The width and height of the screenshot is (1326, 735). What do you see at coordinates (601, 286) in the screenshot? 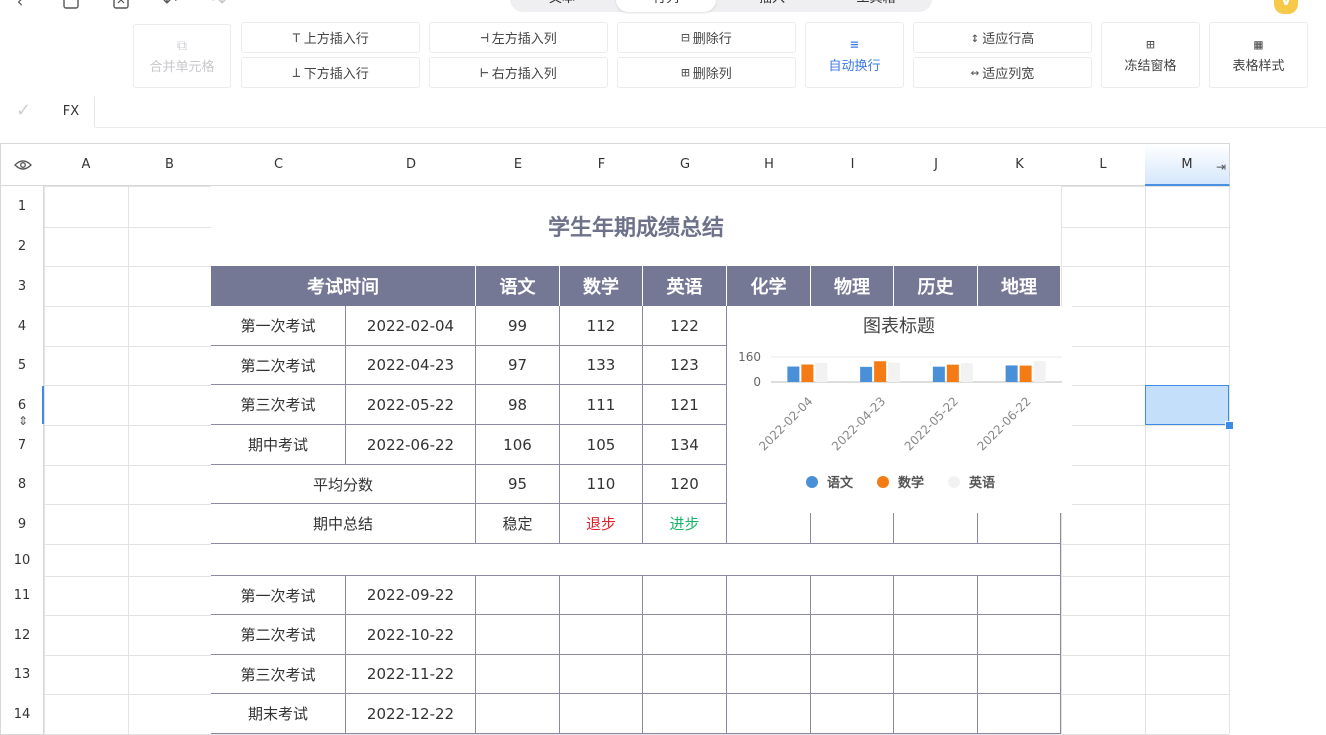
I see `header-subject: 数学` at bounding box center [601, 286].